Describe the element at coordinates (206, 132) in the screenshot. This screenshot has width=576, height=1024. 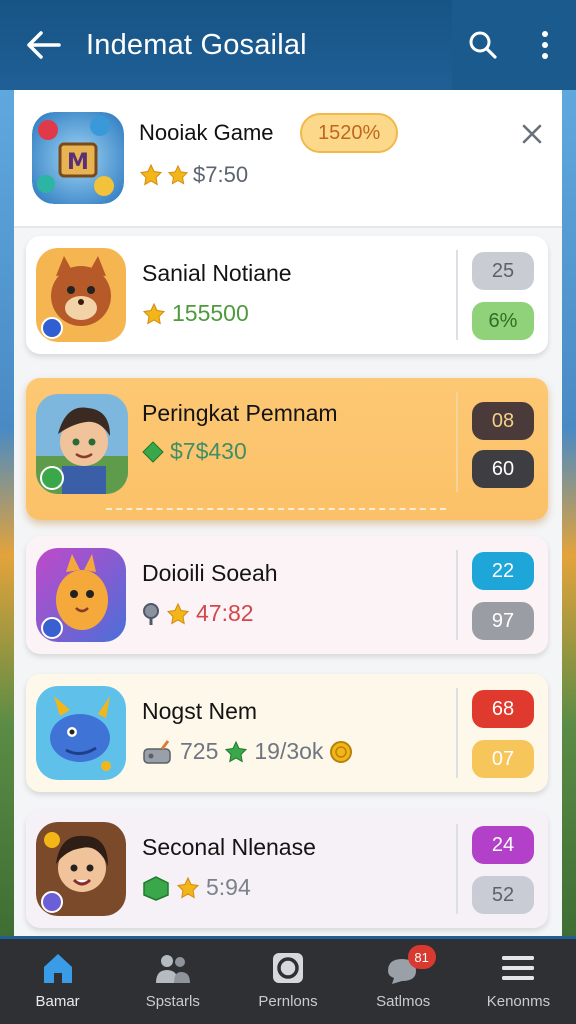
I see `featured-game-name: Nooiak Game` at that location.